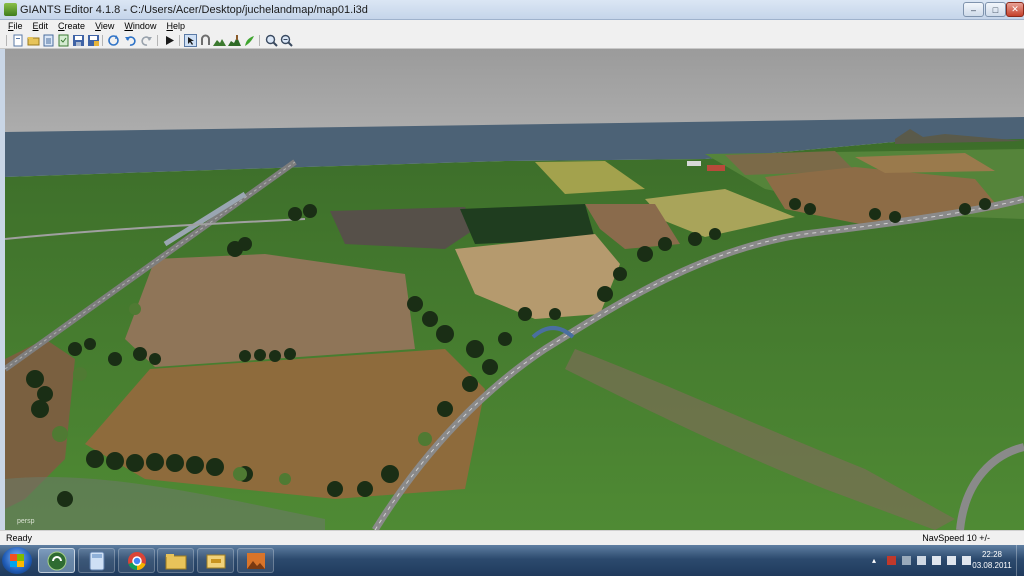 Image resolution: width=1024 pixels, height=576 pixels. I want to click on save-as-icon, so click(93, 40).